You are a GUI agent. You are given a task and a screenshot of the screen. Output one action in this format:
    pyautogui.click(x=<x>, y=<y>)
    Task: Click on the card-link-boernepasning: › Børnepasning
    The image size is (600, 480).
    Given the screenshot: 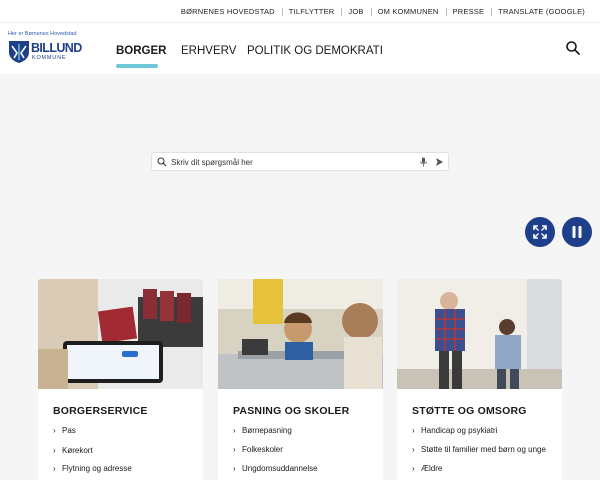 What is the action you would take?
    pyautogui.click(x=262, y=430)
    